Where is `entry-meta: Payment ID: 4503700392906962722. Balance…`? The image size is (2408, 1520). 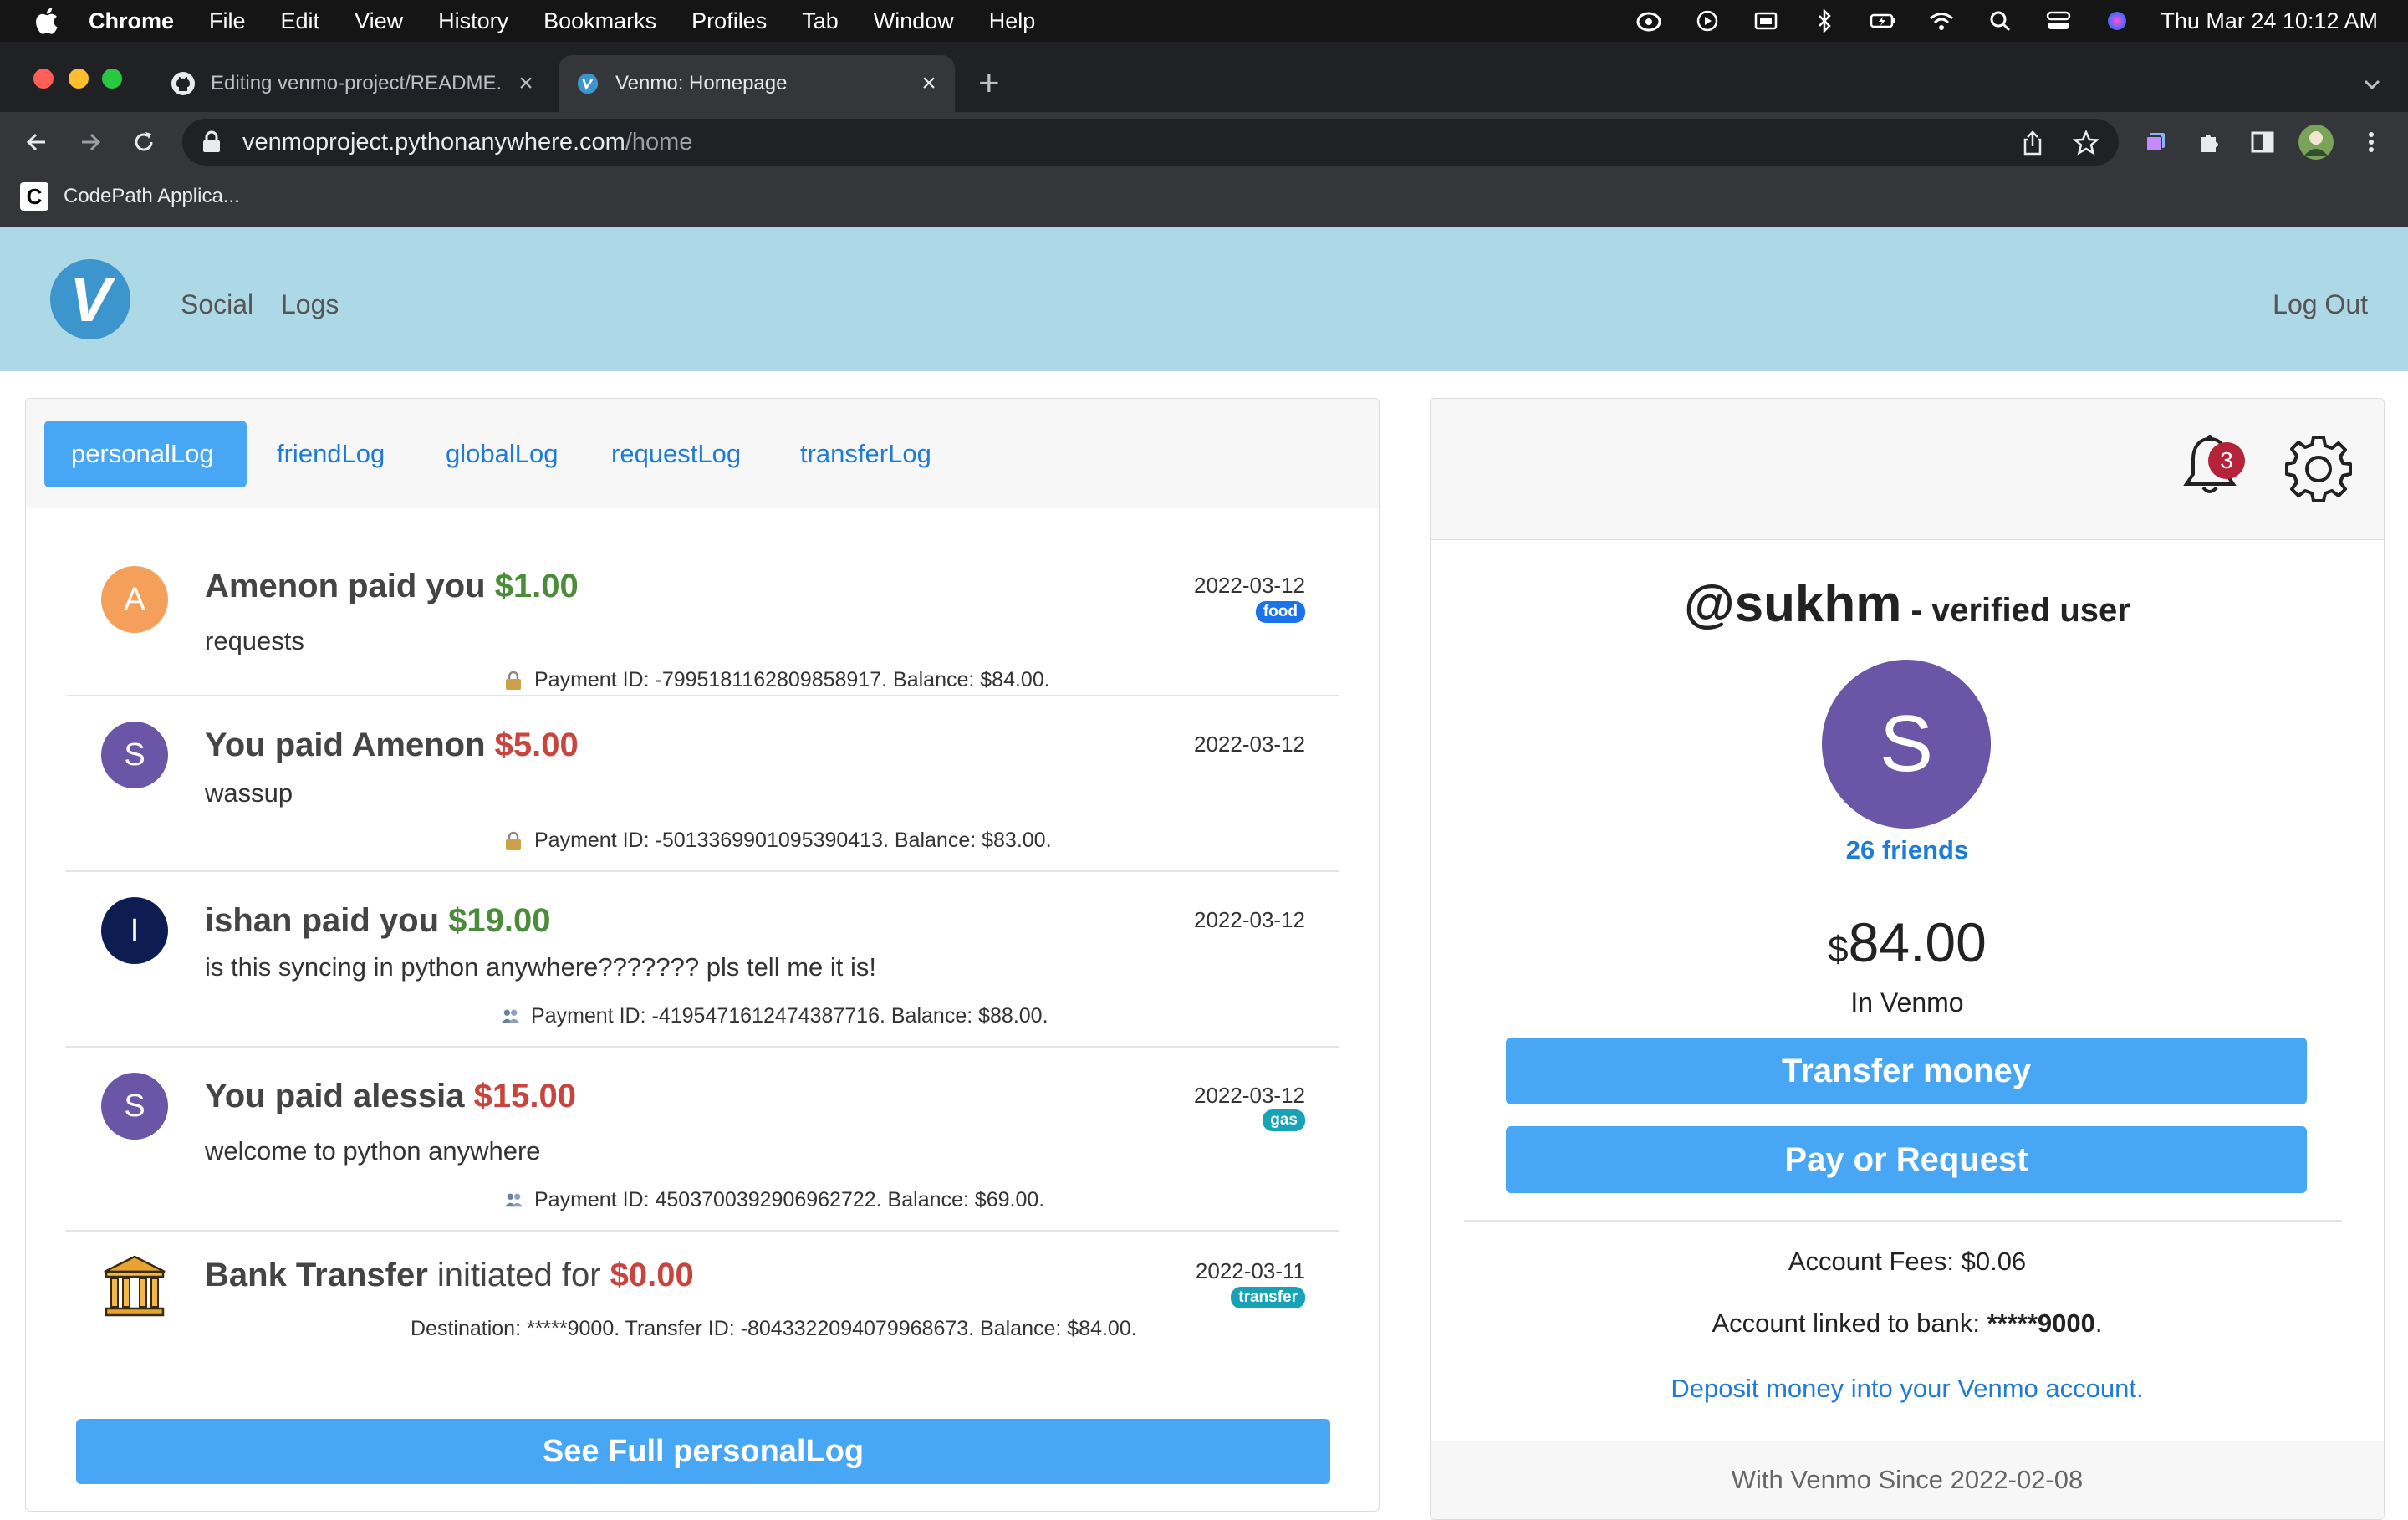
entry-meta: Payment ID: 4503700392906962722. Balance… is located at coordinates (774, 1200).